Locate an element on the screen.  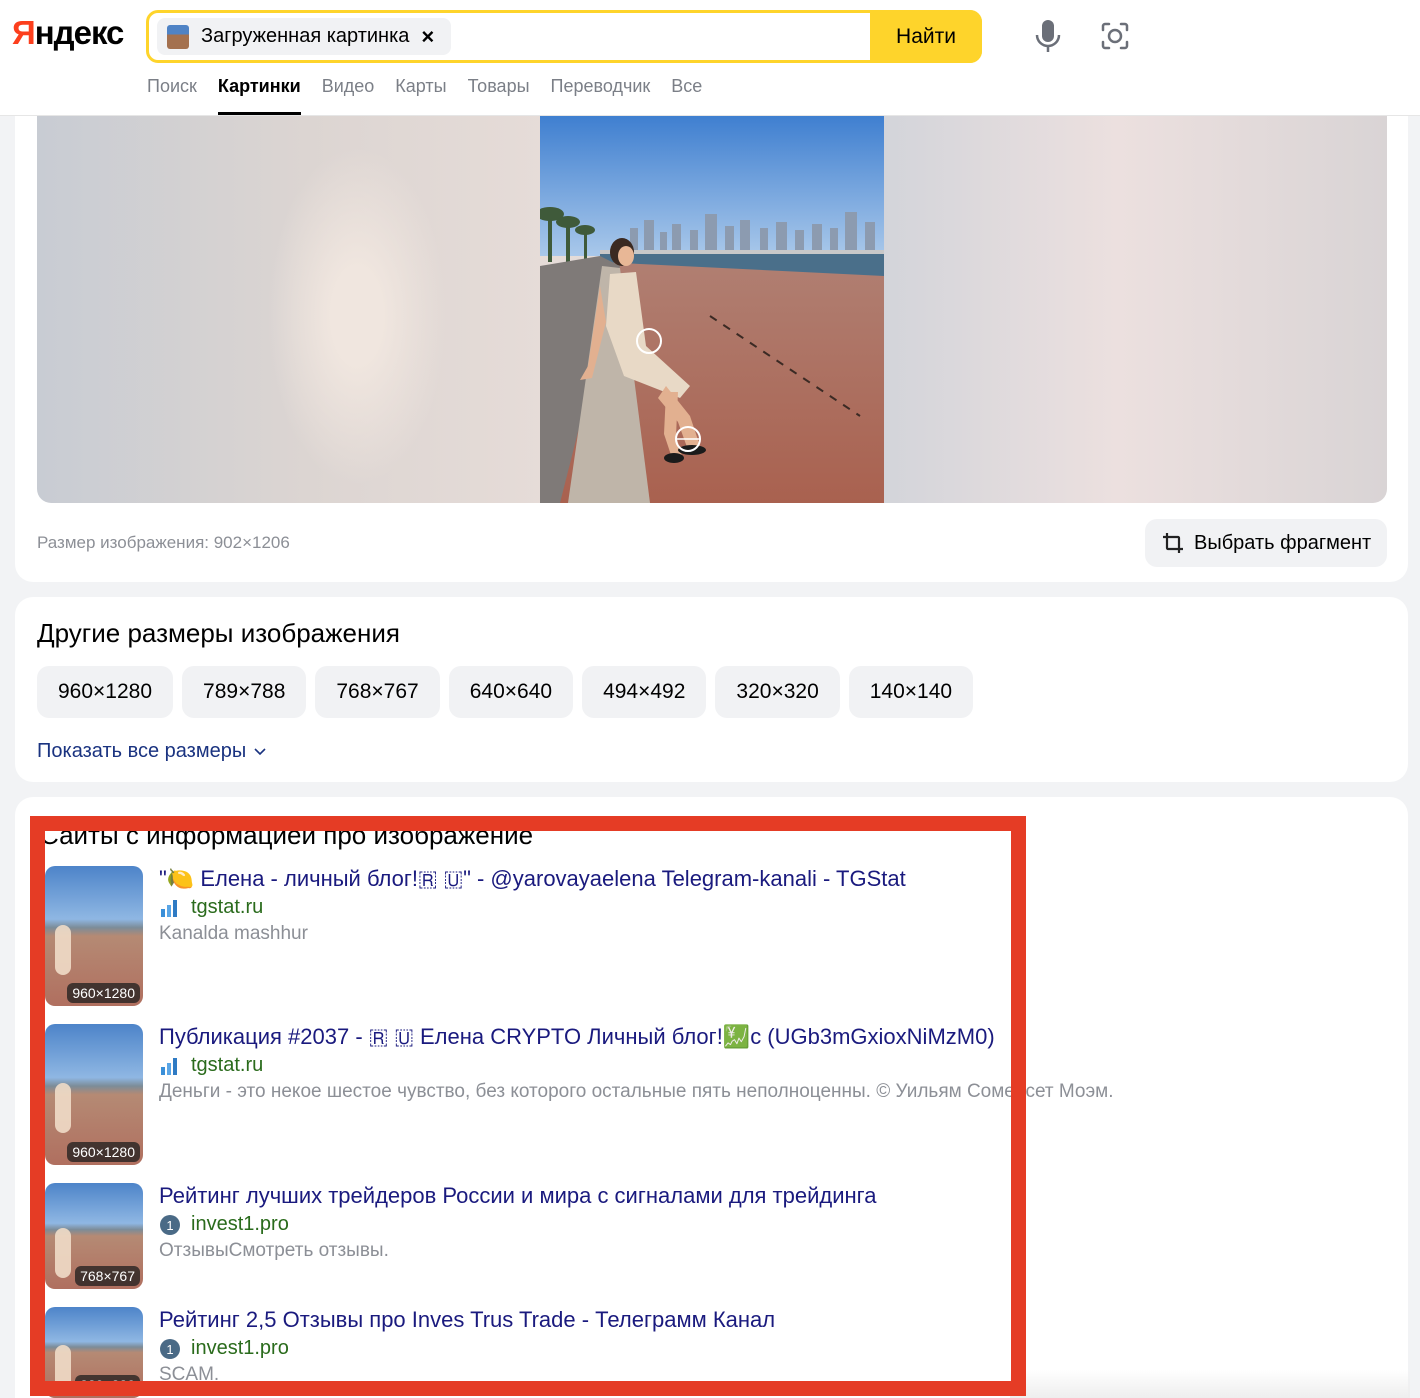
search-box: Загруженная картинка × Найти is located at coordinates (564, 36).